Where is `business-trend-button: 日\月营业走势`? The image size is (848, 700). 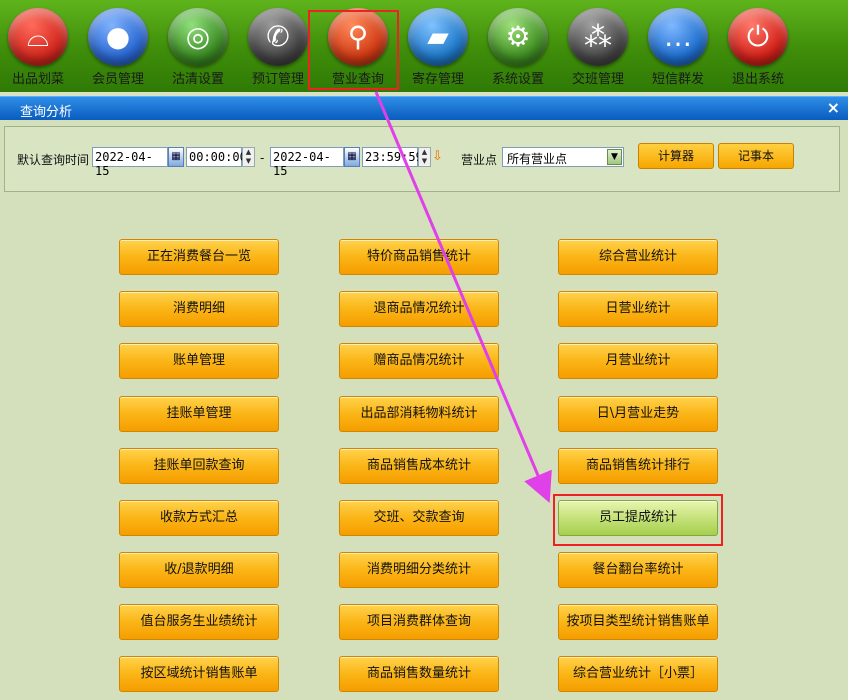 business-trend-button: 日\月营业走势 is located at coordinates (638, 414).